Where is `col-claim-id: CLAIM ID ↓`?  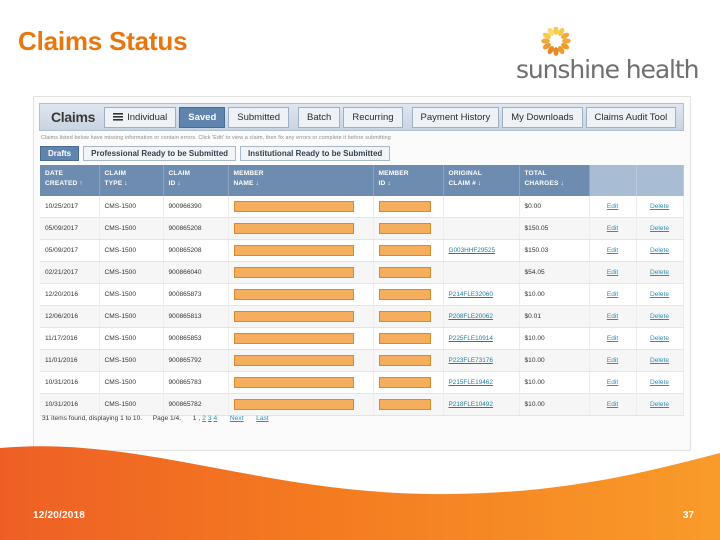 col-claim-id: CLAIM ID ↓ is located at coordinates (196, 180).